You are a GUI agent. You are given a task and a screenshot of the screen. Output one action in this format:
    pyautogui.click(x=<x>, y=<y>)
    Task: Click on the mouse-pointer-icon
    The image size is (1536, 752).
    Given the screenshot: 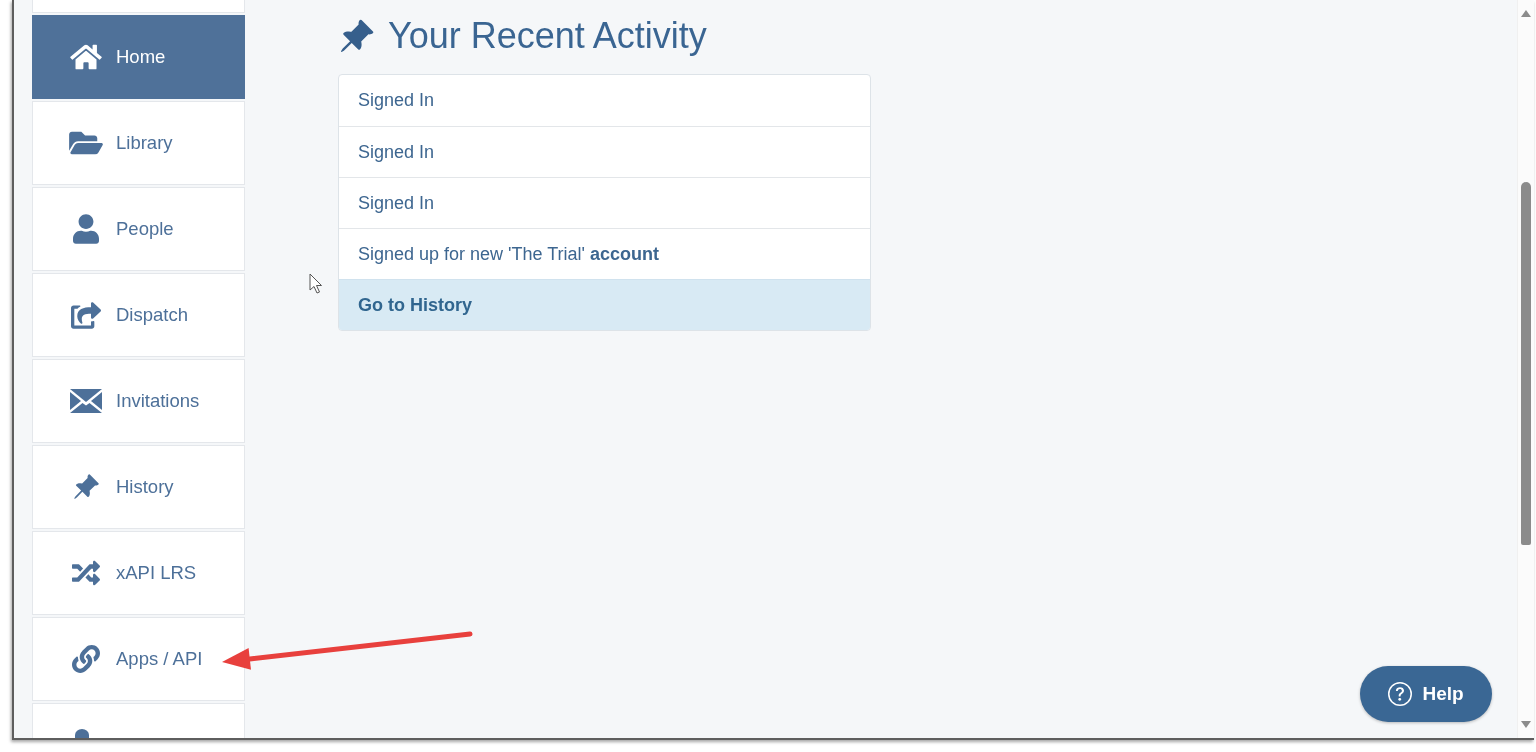 What is the action you would take?
    pyautogui.click(x=316, y=283)
    